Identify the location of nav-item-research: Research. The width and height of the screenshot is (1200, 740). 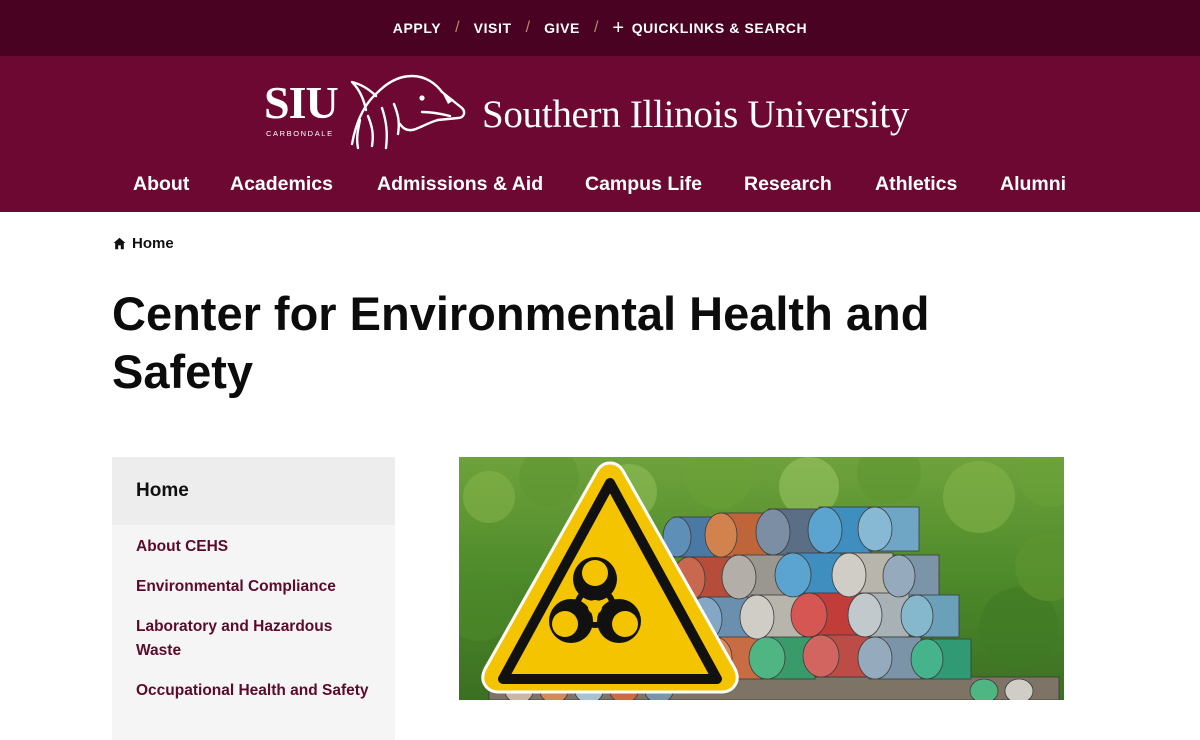
(788, 184).